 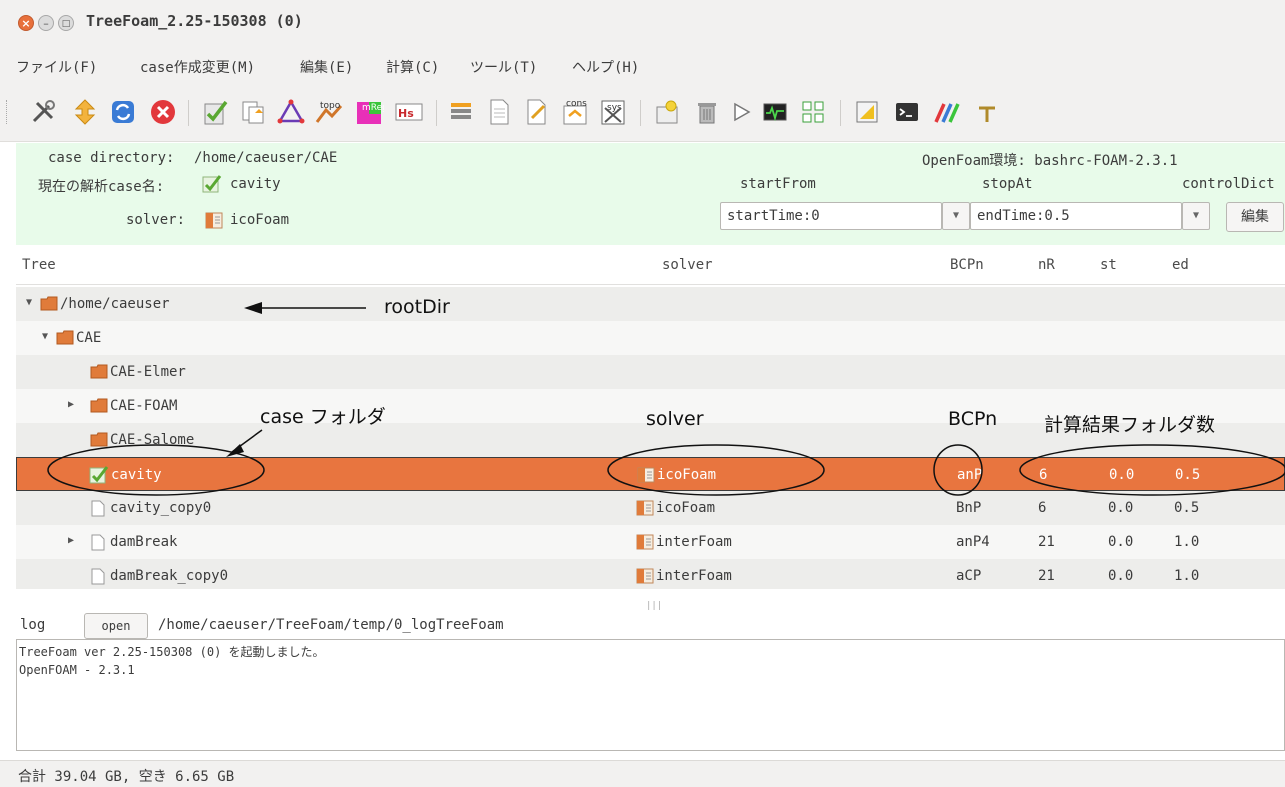 What do you see at coordinates (694, 576) in the screenshot?
I see `tree-row-solver: interFoam` at bounding box center [694, 576].